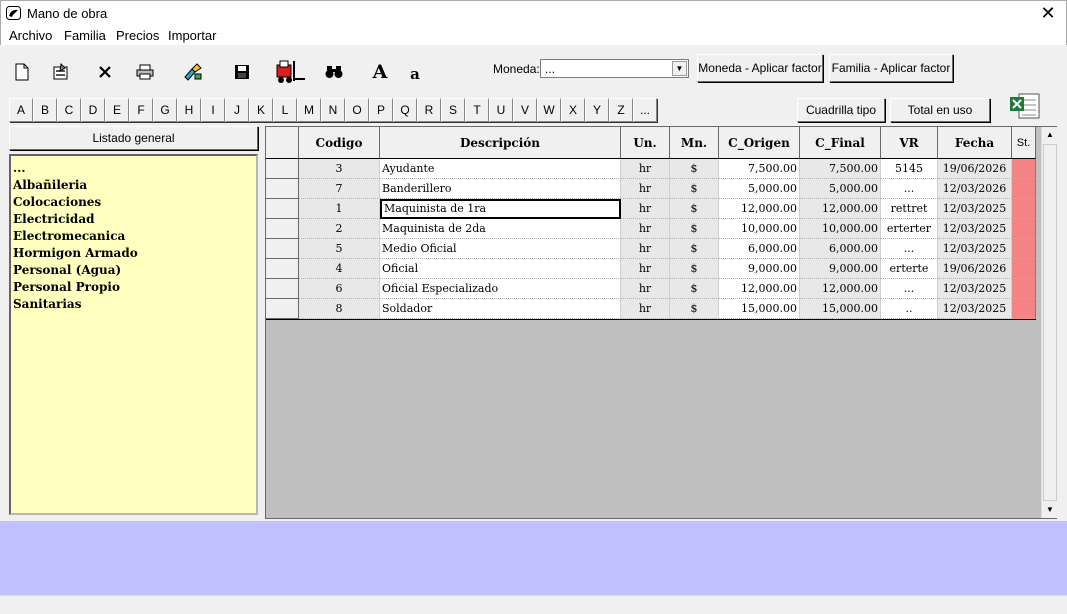  What do you see at coordinates (549, 110) in the screenshot?
I see `letter-button-w: W` at bounding box center [549, 110].